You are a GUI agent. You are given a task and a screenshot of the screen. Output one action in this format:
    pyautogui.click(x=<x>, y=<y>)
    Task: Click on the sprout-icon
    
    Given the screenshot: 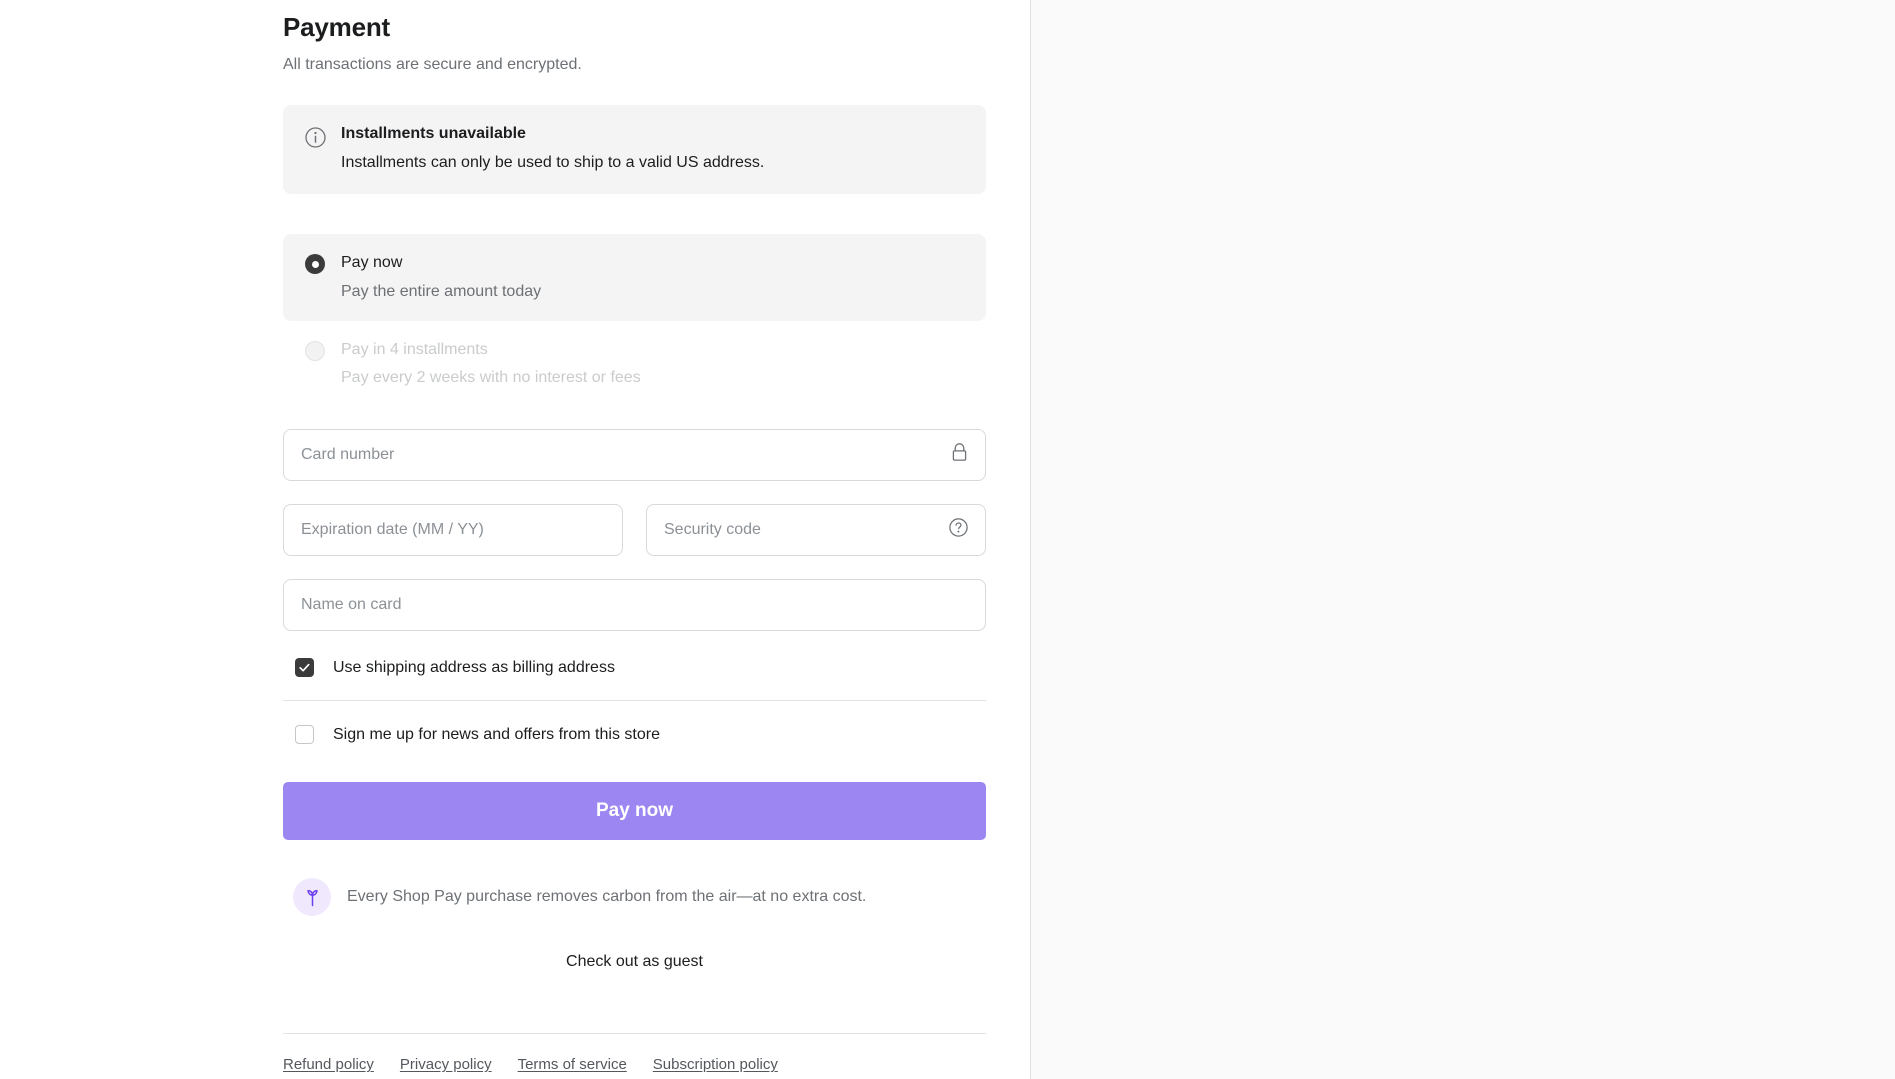 What is the action you would take?
    pyautogui.click(x=312, y=897)
    